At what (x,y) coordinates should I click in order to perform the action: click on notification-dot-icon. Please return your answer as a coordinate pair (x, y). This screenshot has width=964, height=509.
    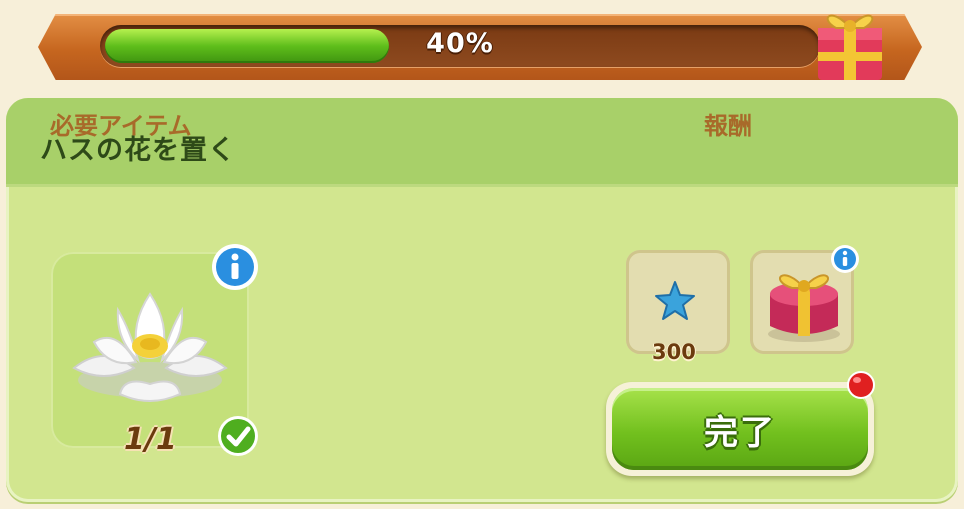
    Looking at the image, I should click on (861, 385).